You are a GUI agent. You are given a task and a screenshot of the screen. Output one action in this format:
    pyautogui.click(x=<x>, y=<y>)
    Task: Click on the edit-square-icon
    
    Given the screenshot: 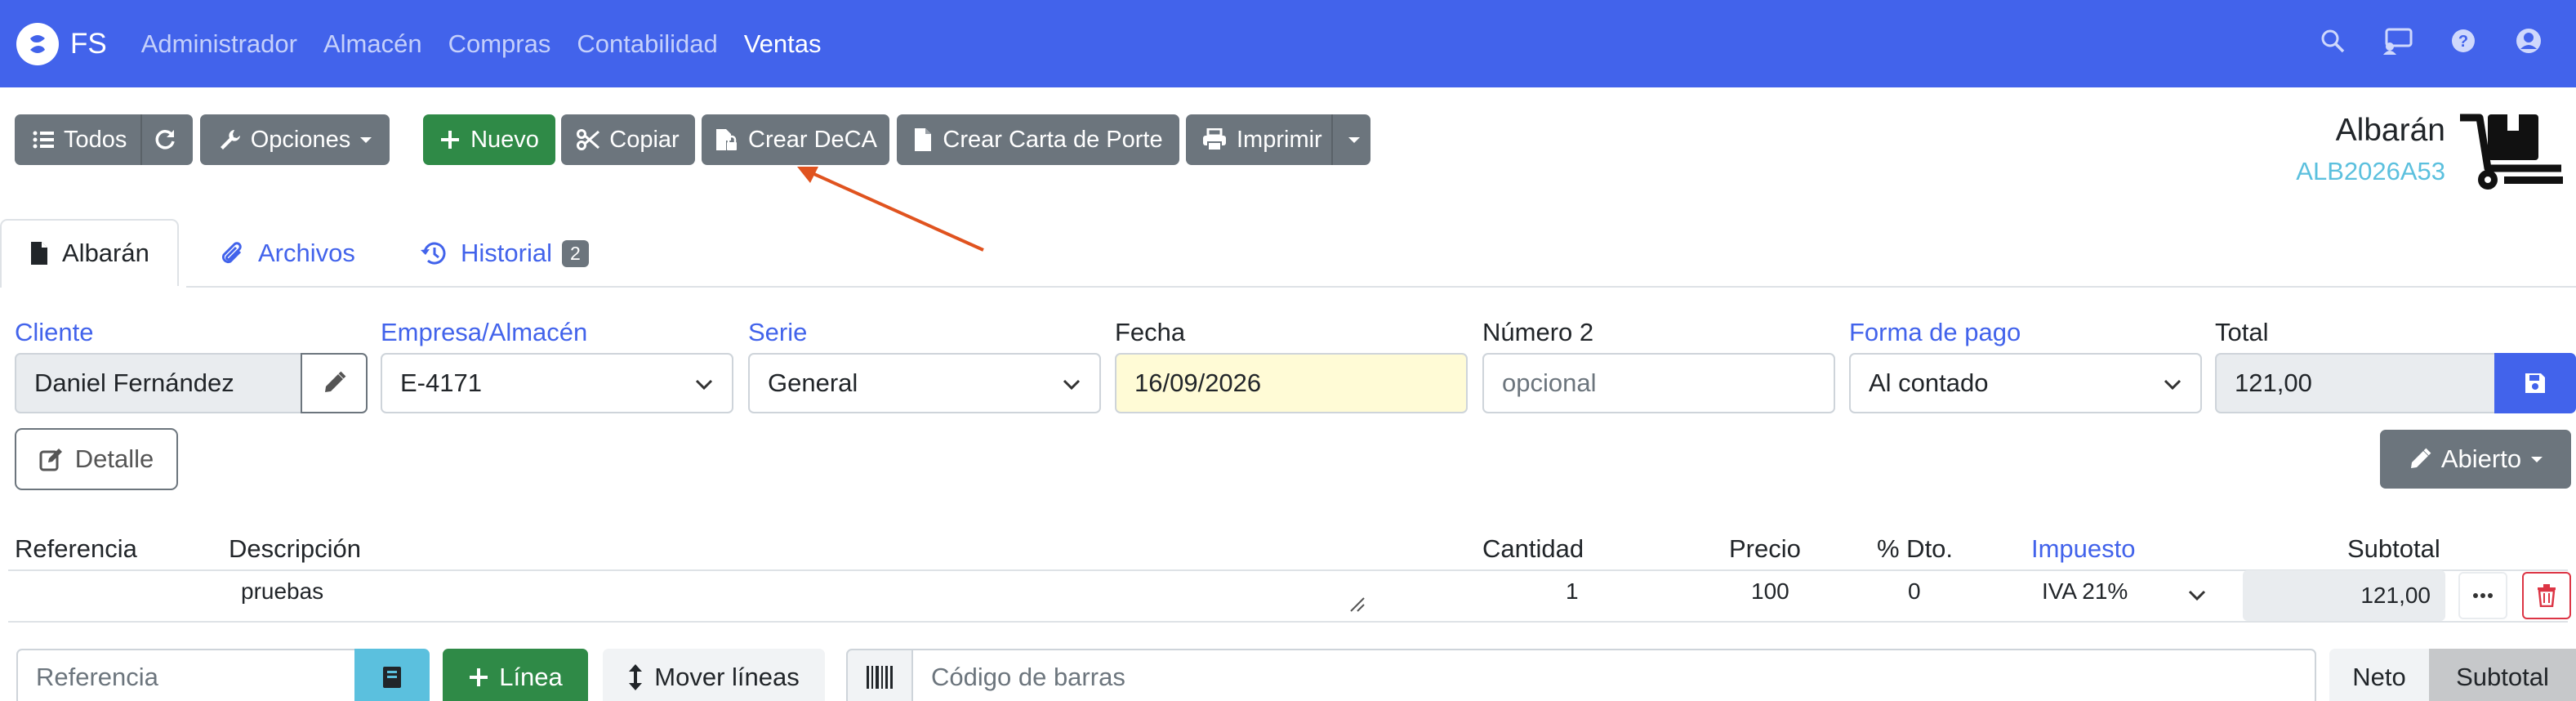 What is the action you would take?
    pyautogui.click(x=50, y=460)
    